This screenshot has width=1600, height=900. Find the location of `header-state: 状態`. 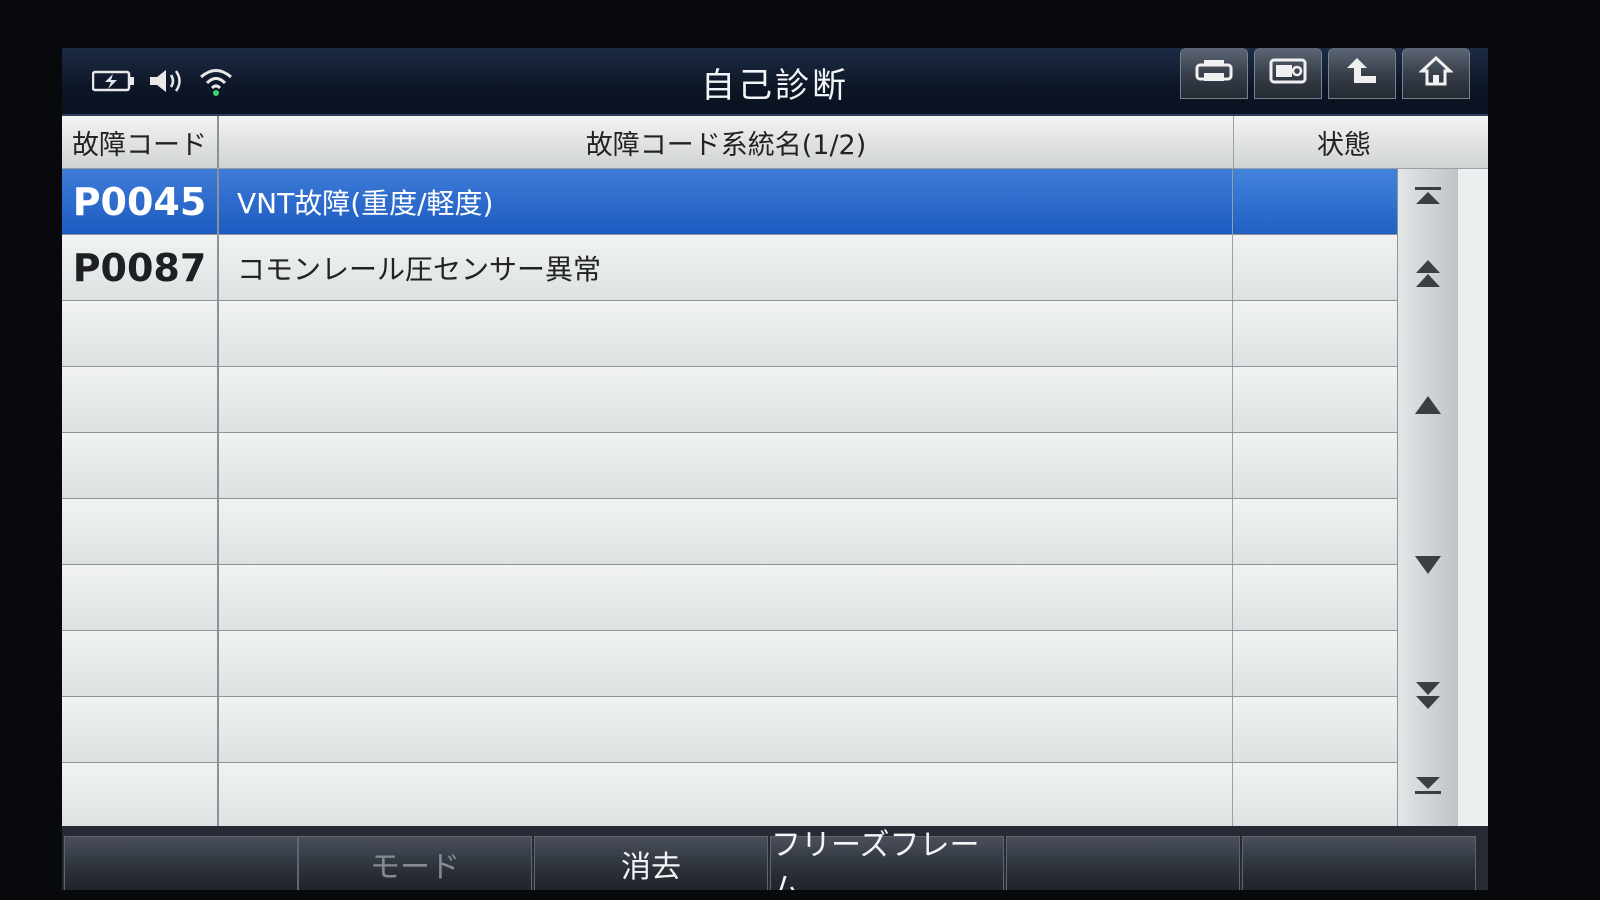

header-state: 状態 is located at coordinates (1344, 145).